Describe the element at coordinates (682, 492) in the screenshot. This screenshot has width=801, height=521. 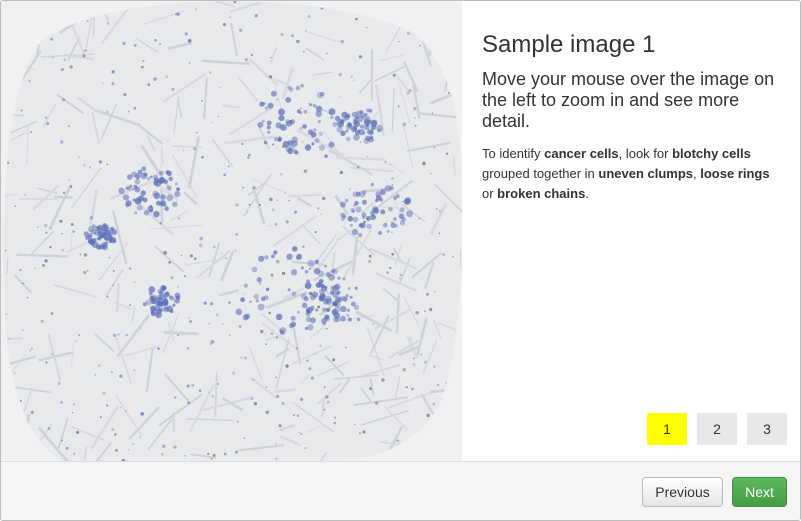
I see `previous-button: Previous` at that location.